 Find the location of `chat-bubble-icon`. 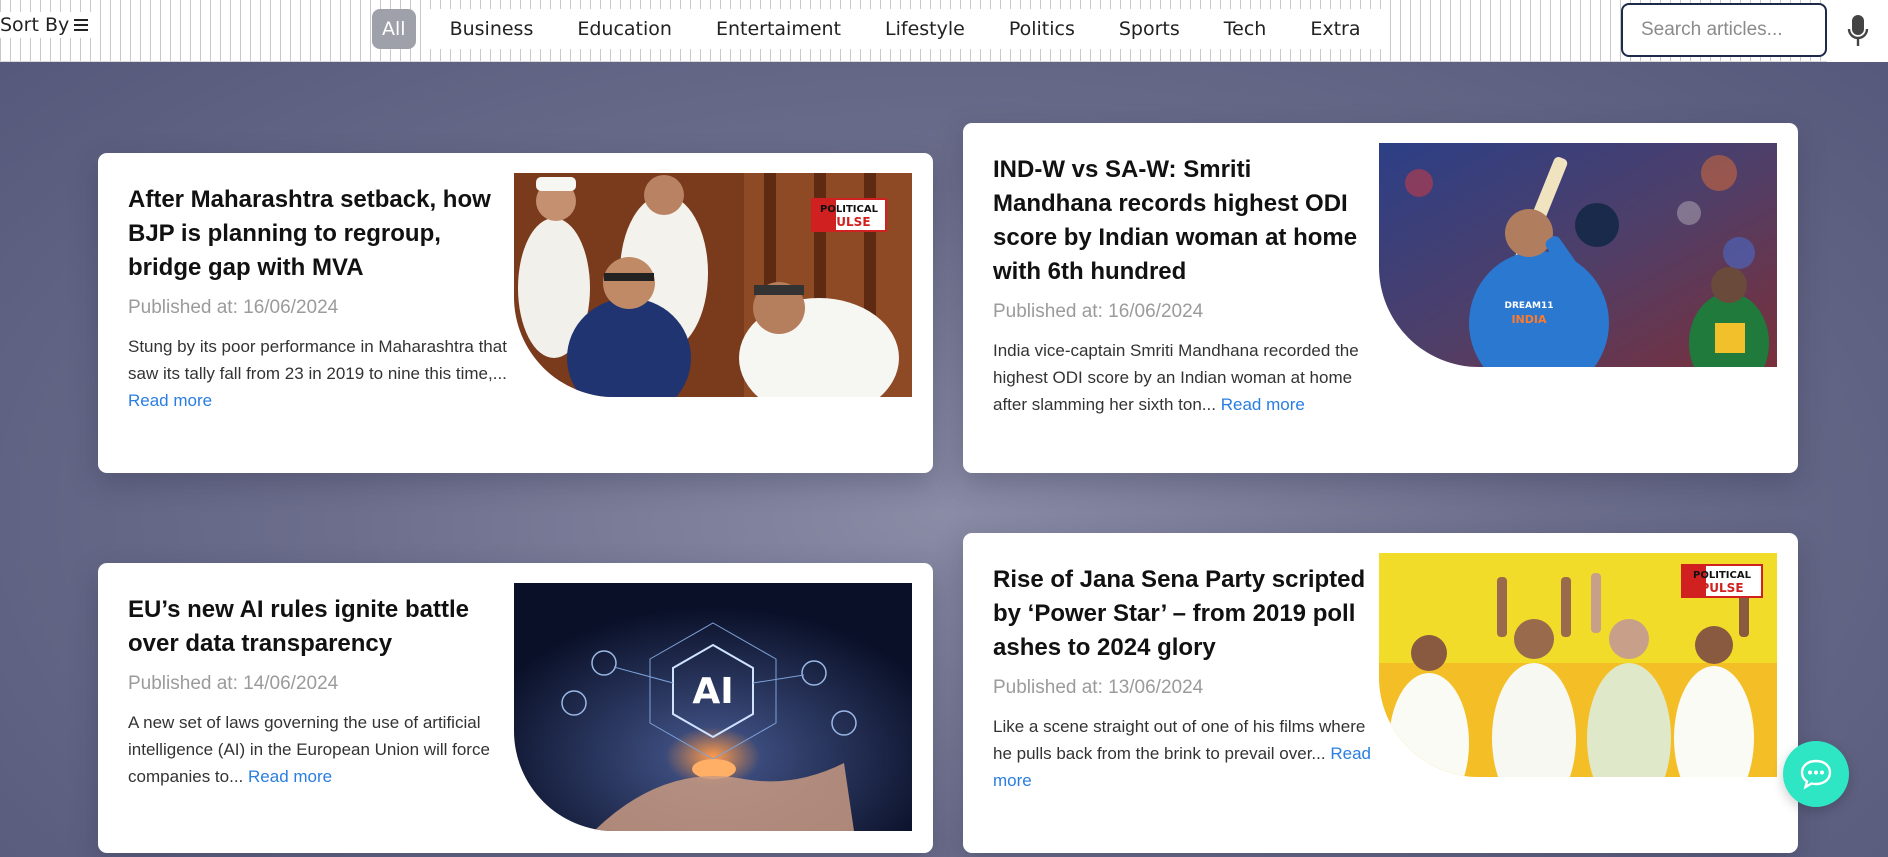

chat-bubble-icon is located at coordinates (1816, 774).